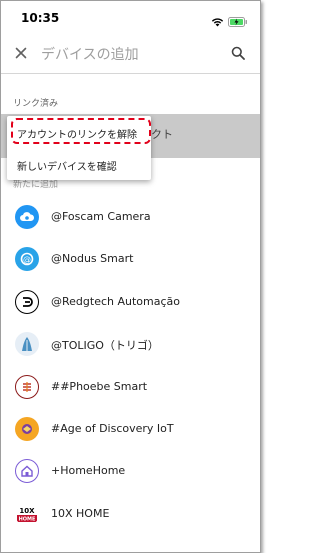  Describe the element at coordinates (130, 514) in the screenshot. I see `list-item: 10X HOME 10X HOME` at that location.